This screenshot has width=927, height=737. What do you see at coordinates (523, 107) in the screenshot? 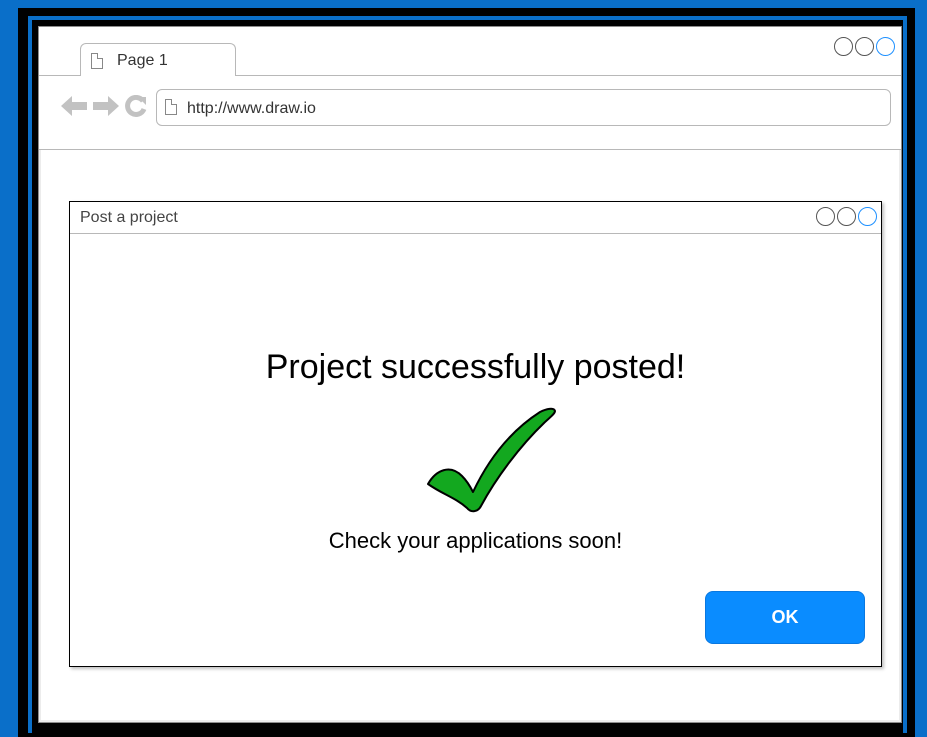
I see `address-bar: http://www.draw.io` at bounding box center [523, 107].